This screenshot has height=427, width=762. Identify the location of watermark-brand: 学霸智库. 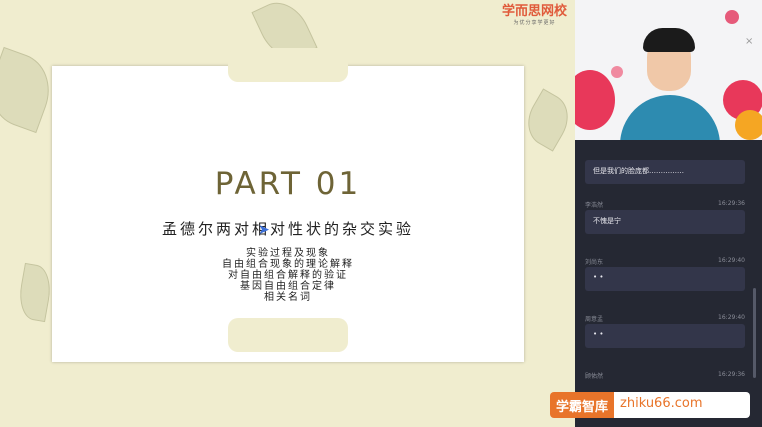
(582, 405).